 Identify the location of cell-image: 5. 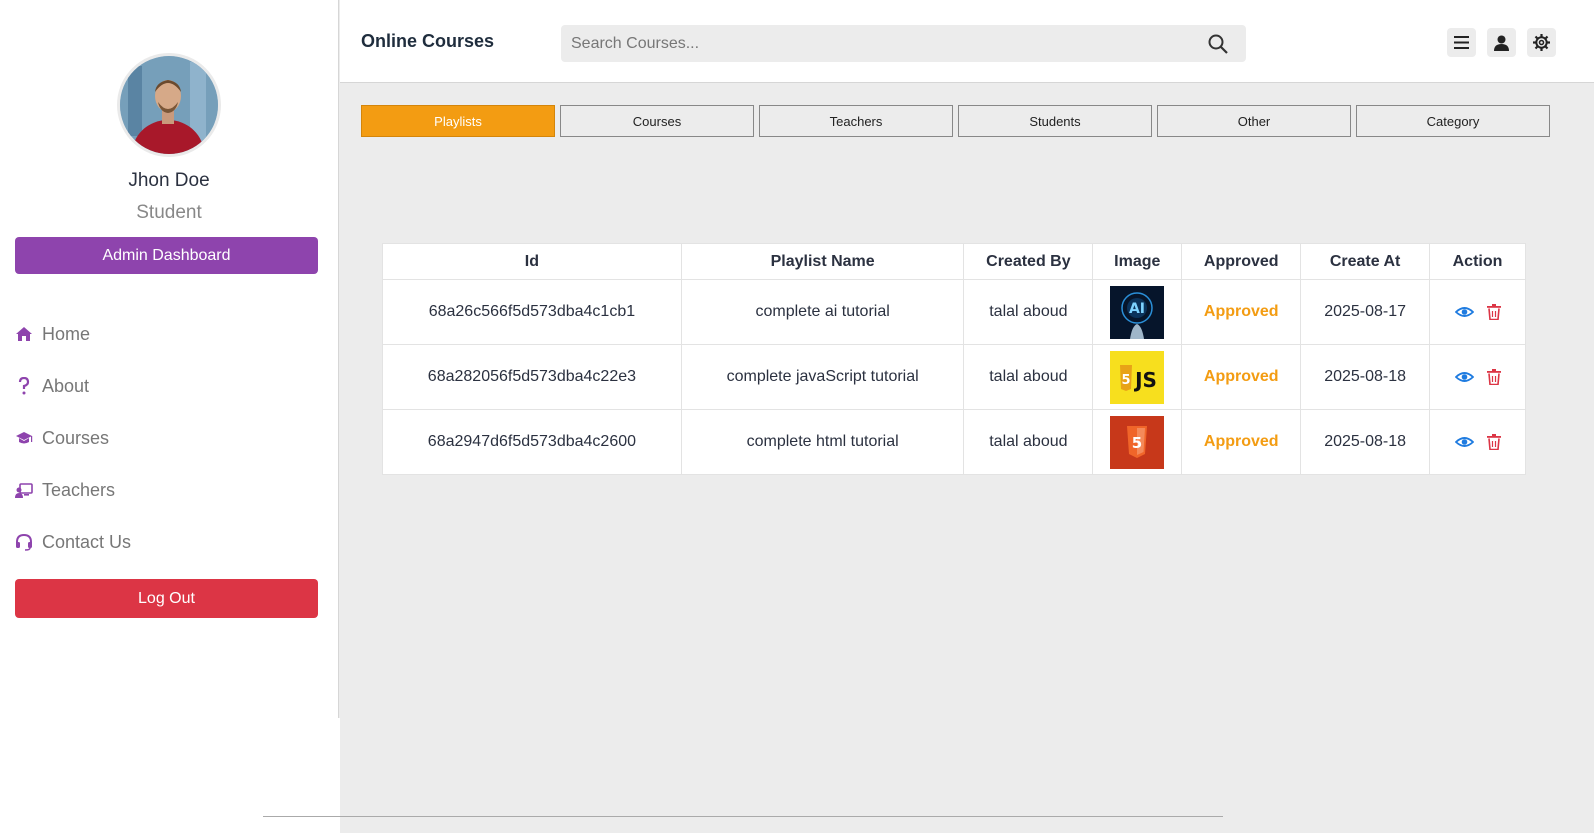
(1137, 442).